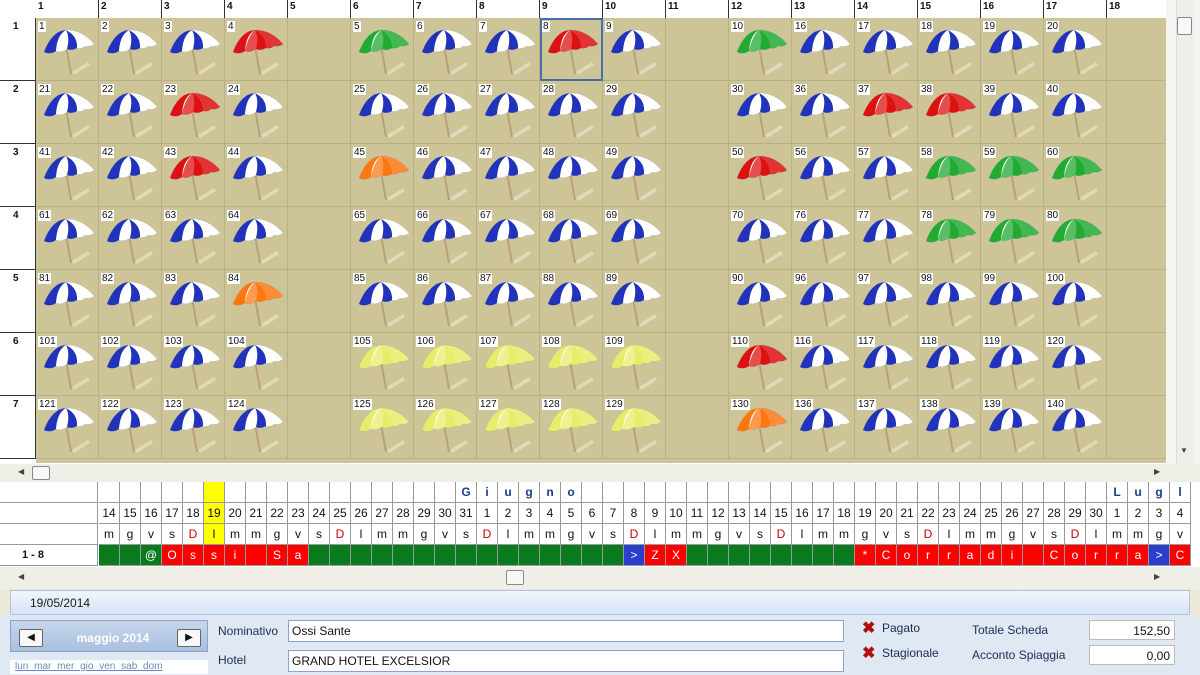 This screenshot has width=1200, height=675. I want to click on umbrella-spot: 76, so click(823, 238).